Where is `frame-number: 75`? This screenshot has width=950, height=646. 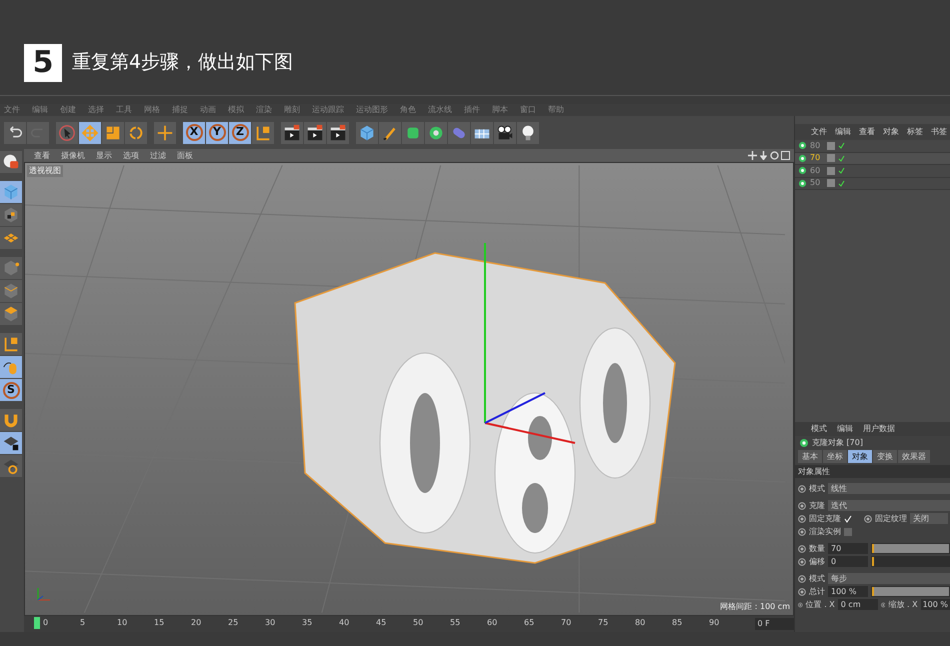
frame-number: 75 is located at coordinates (603, 623).